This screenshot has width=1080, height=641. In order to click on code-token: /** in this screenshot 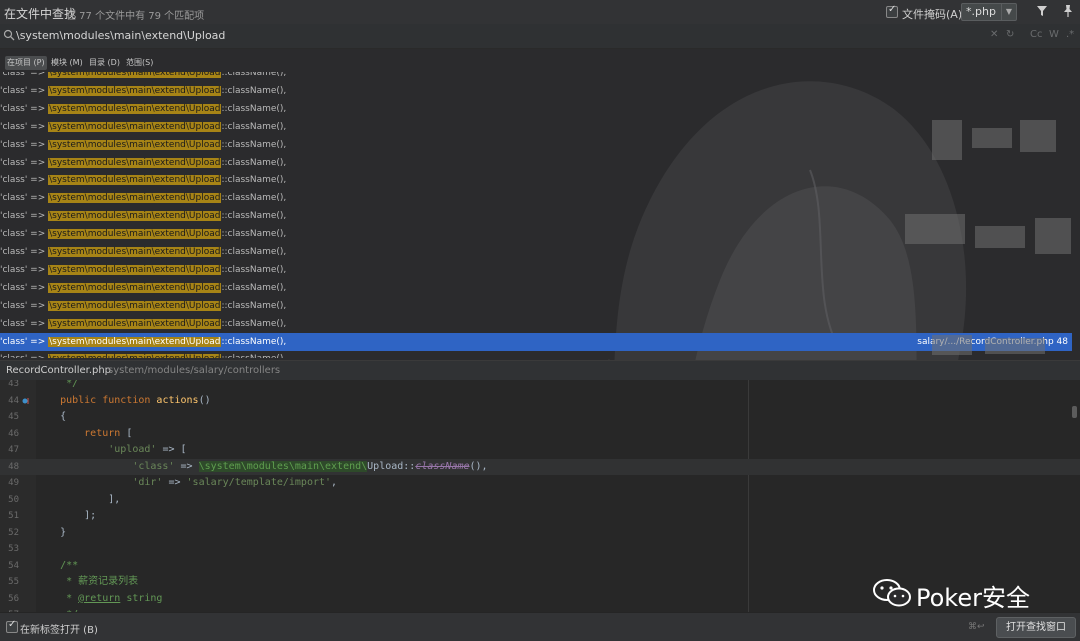, I will do `click(57, 565)`.